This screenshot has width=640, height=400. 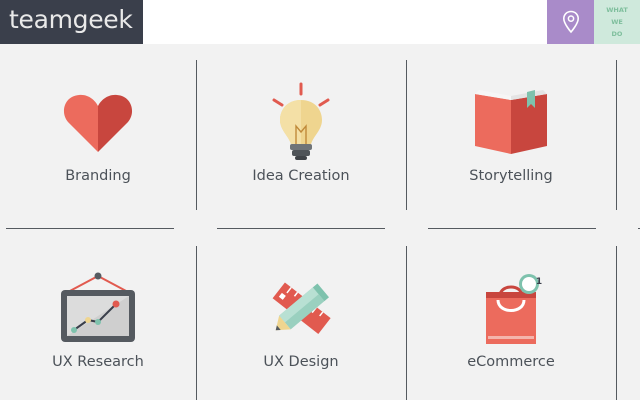 What do you see at coordinates (301, 308) in the screenshot?
I see `pencil-ruler-icon` at bounding box center [301, 308].